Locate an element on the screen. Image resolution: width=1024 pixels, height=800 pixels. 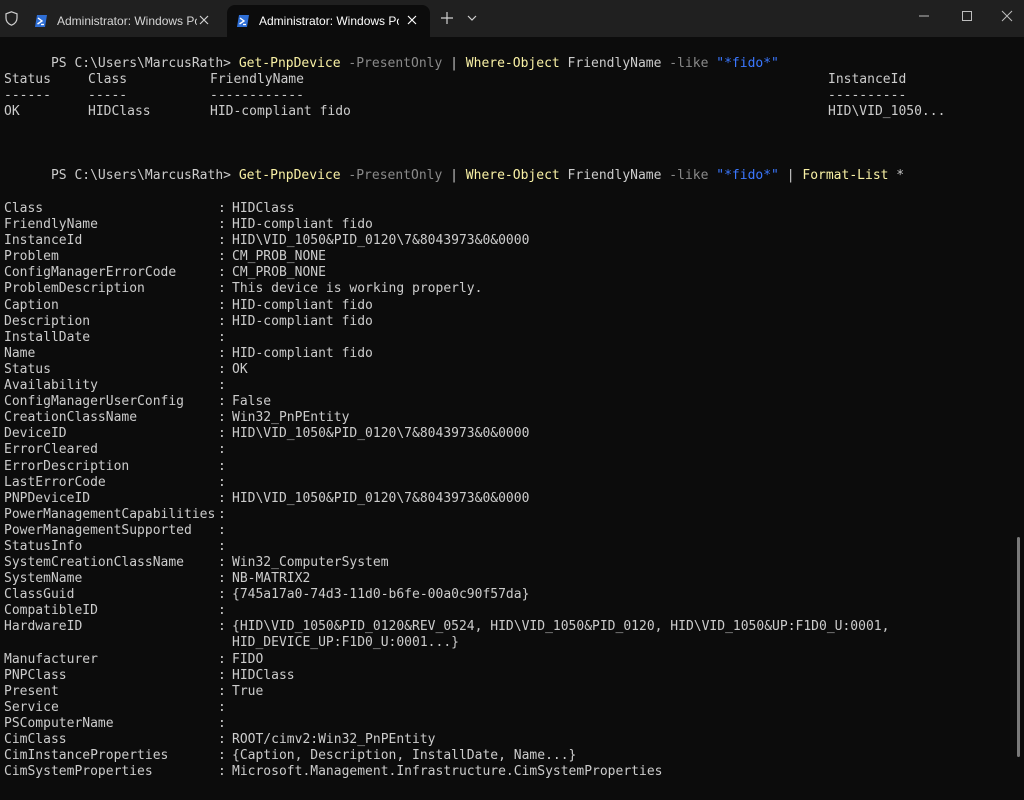
scrollbar is located at coordinates (1018, 647).